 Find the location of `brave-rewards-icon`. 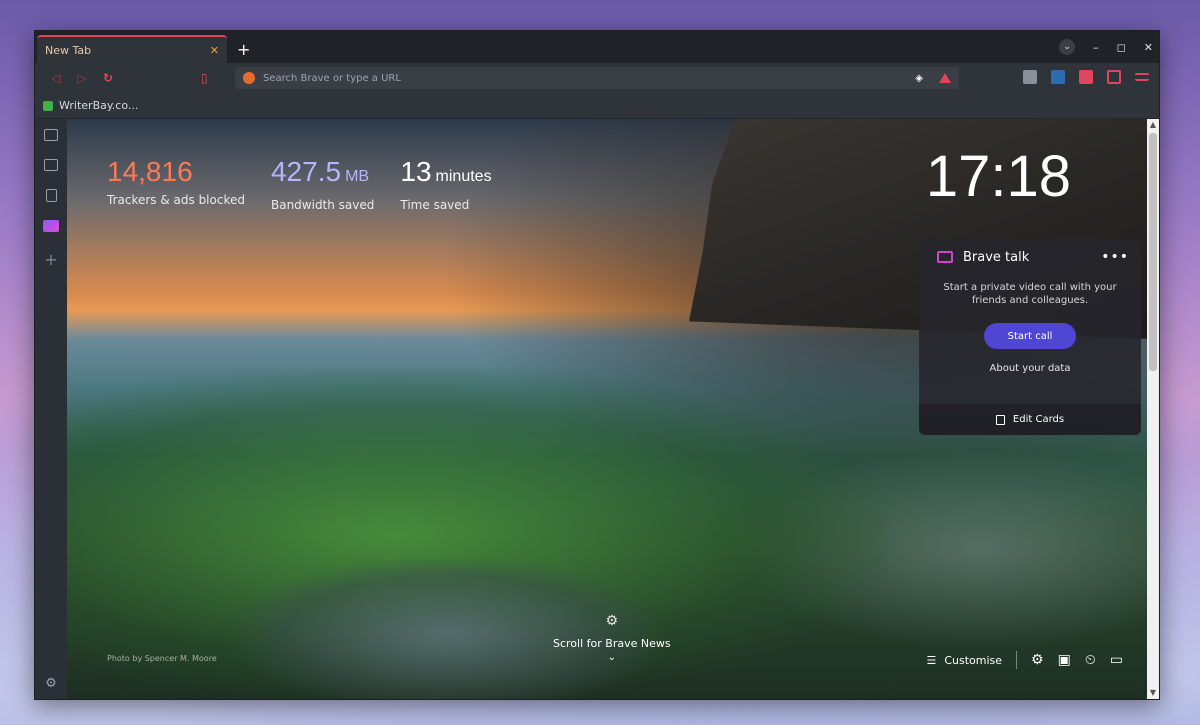

brave-rewards-icon is located at coordinates (945, 78).